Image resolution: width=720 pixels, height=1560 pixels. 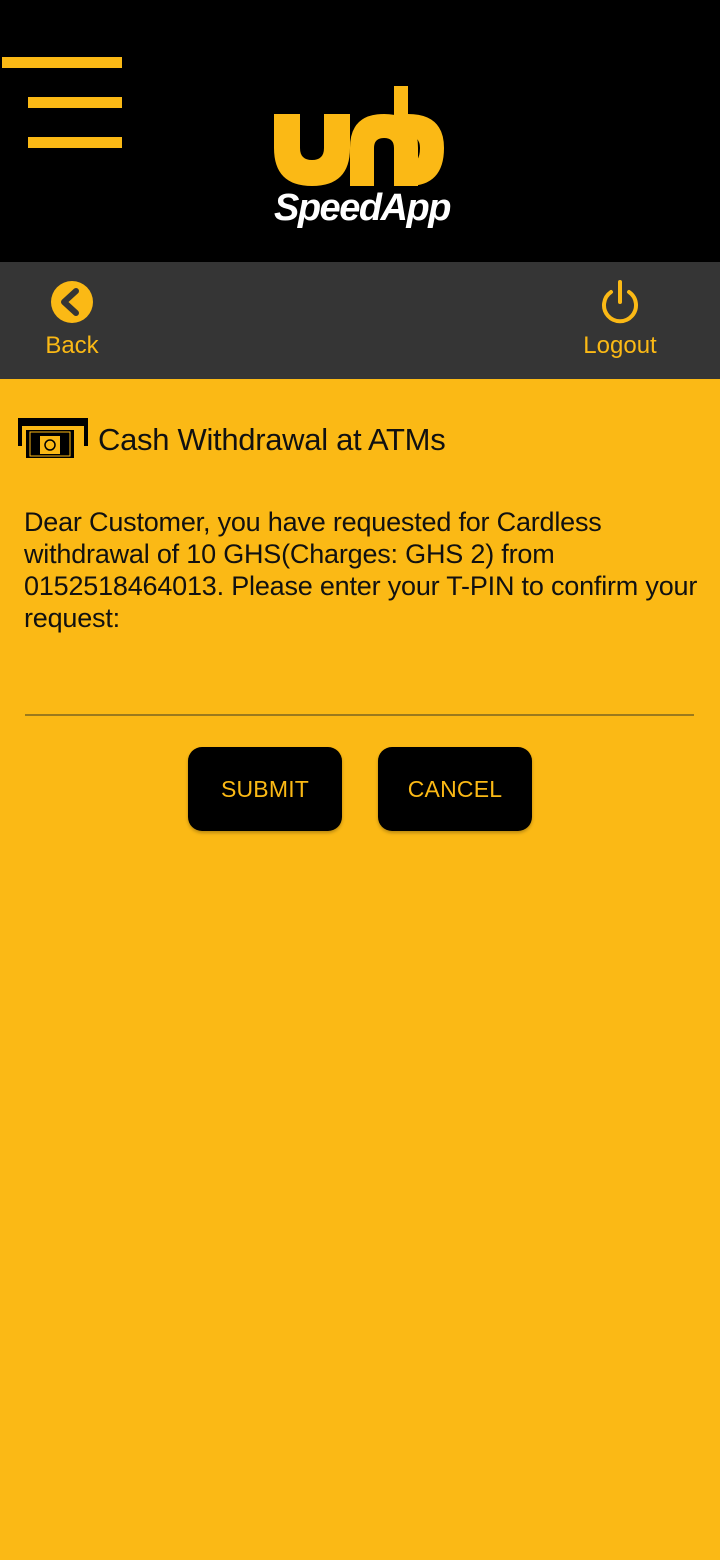 What do you see at coordinates (359, 136) in the screenshot?
I see `umb-logo-mark` at bounding box center [359, 136].